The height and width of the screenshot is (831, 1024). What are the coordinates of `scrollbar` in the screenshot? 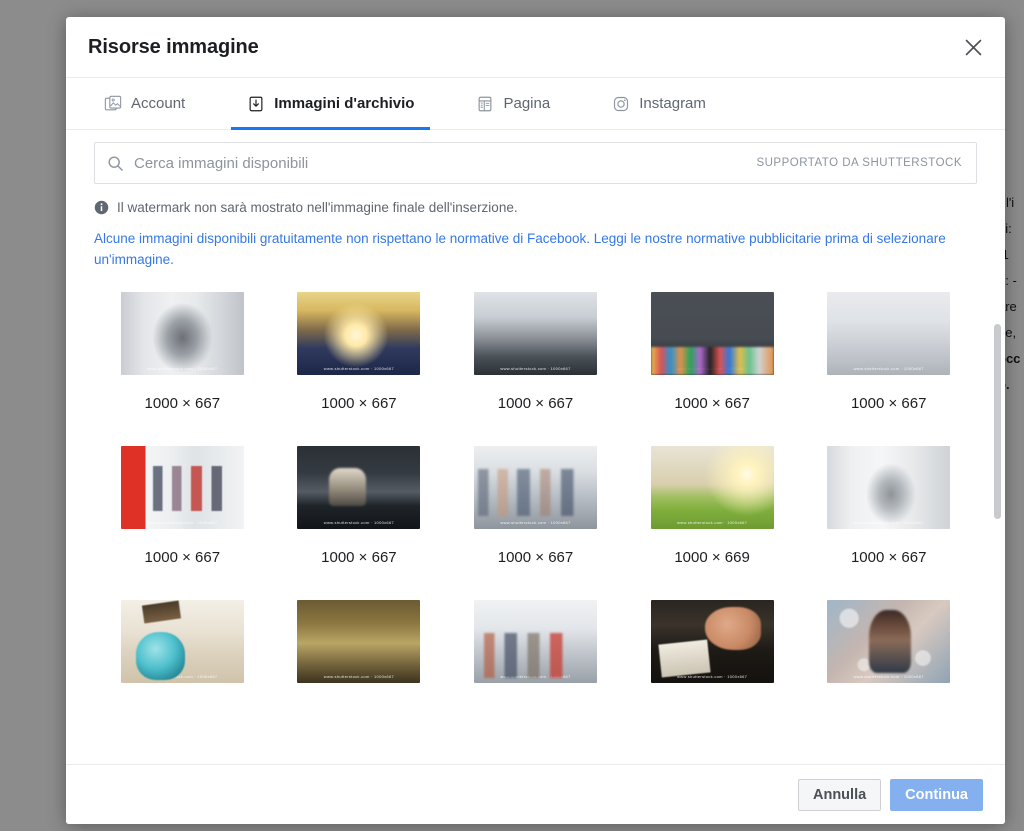 It's located at (997, 519).